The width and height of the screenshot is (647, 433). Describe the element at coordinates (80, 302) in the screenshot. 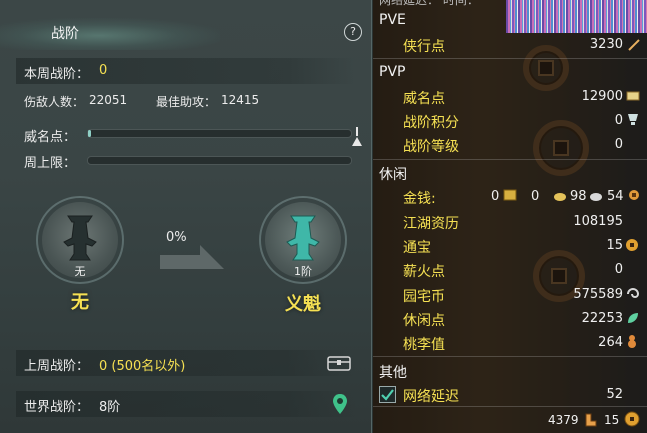

I see `current-rank-name: 无` at that location.